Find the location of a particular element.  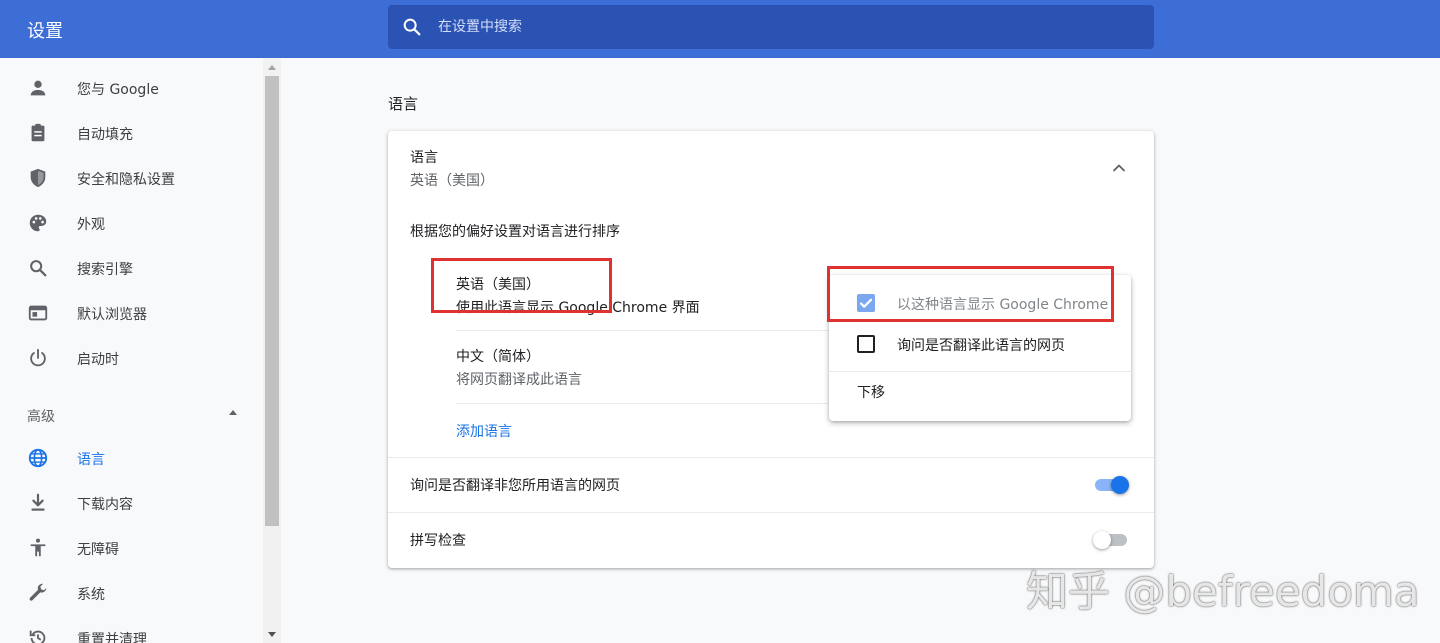

menu-item-move-down: 下移 is located at coordinates (871, 392).